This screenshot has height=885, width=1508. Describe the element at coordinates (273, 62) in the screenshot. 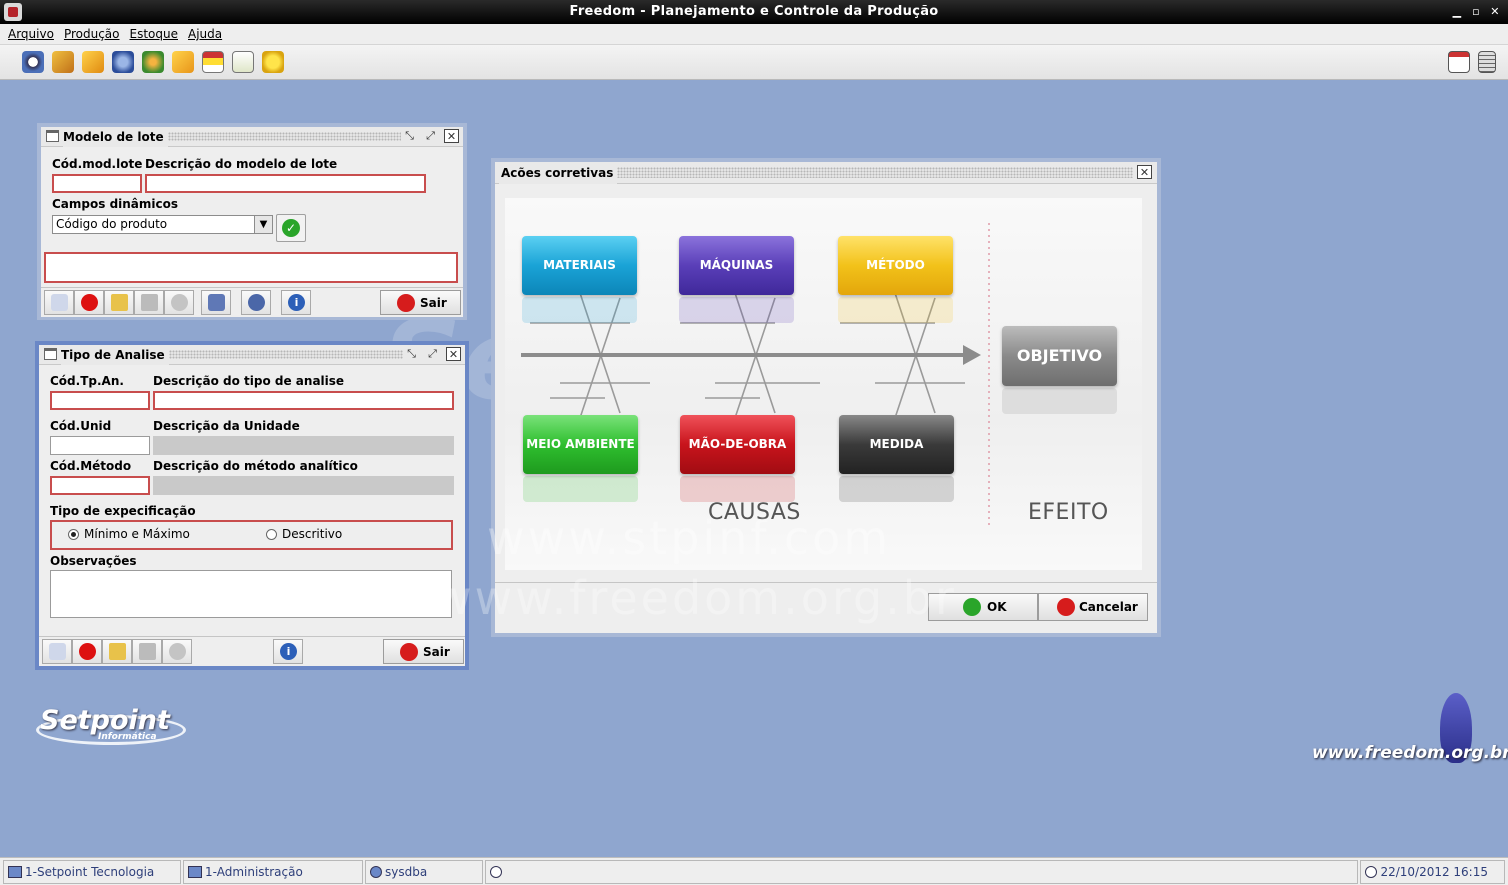

I see `star-icon` at that location.